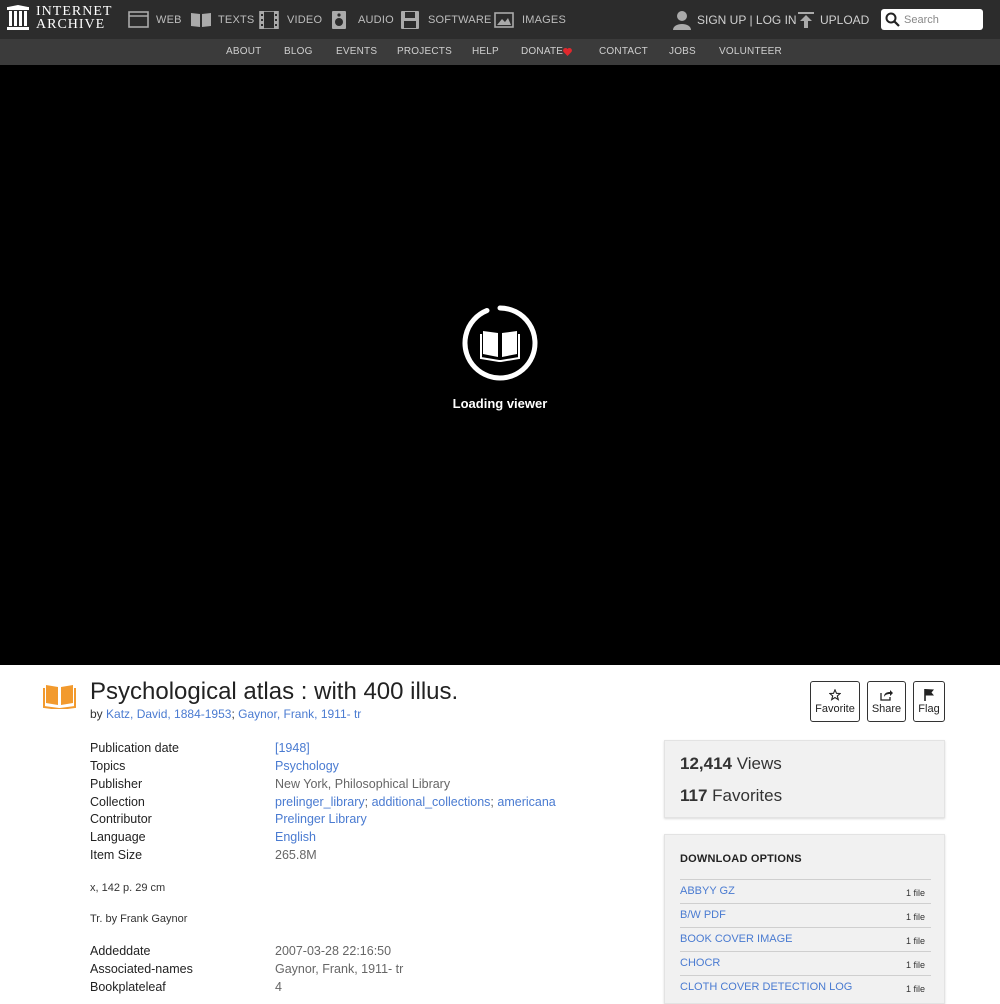  Describe the element at coordinates (886, 695) in the screenshot. I see `share-icon` at that location.